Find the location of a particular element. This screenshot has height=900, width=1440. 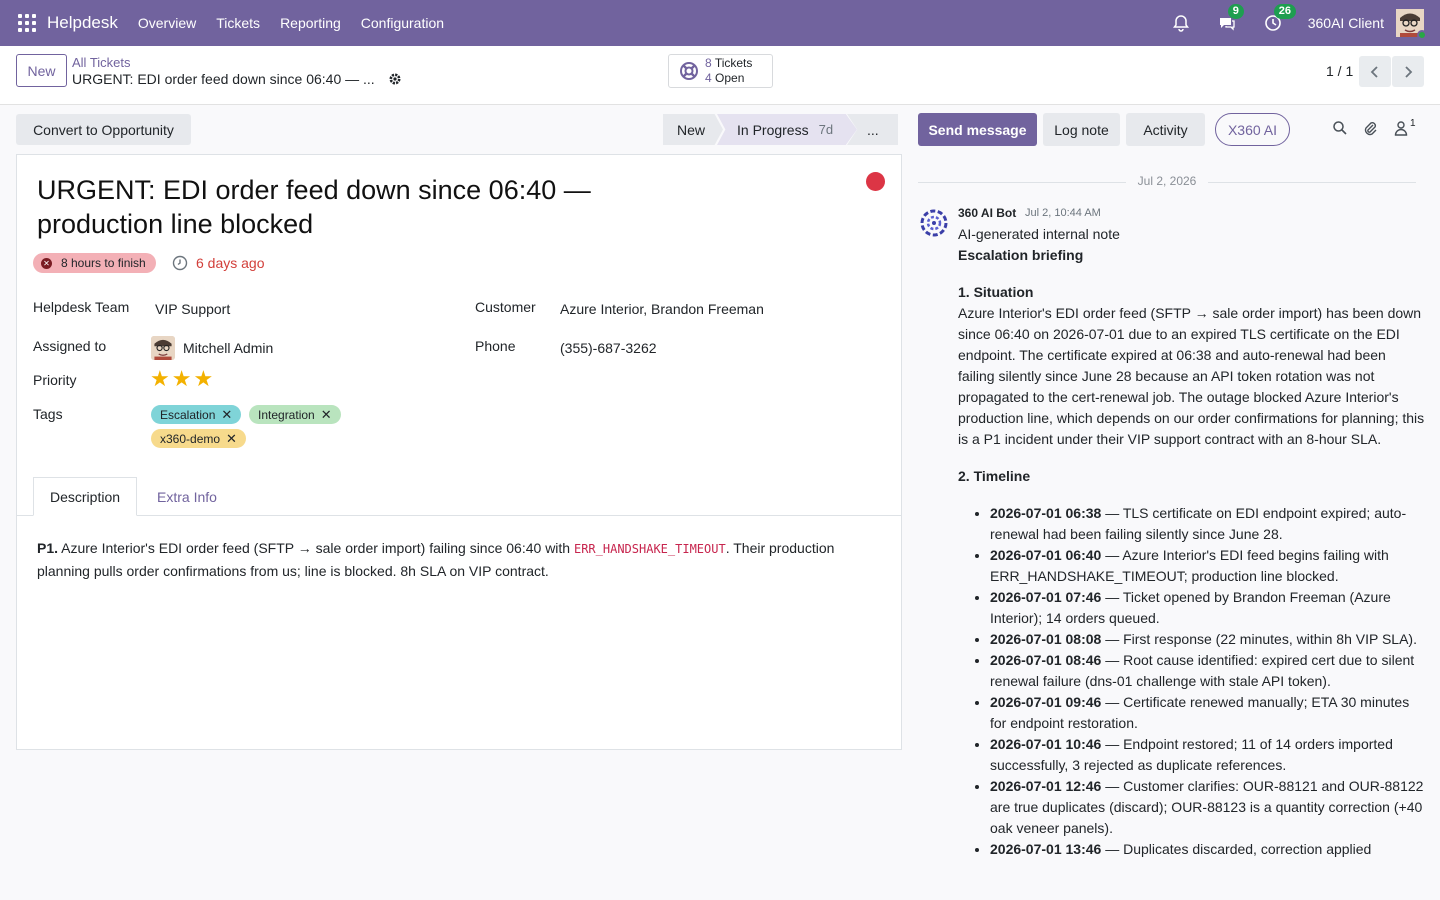

close-circle-icon: ✕ is located at coordinates (46, 263).